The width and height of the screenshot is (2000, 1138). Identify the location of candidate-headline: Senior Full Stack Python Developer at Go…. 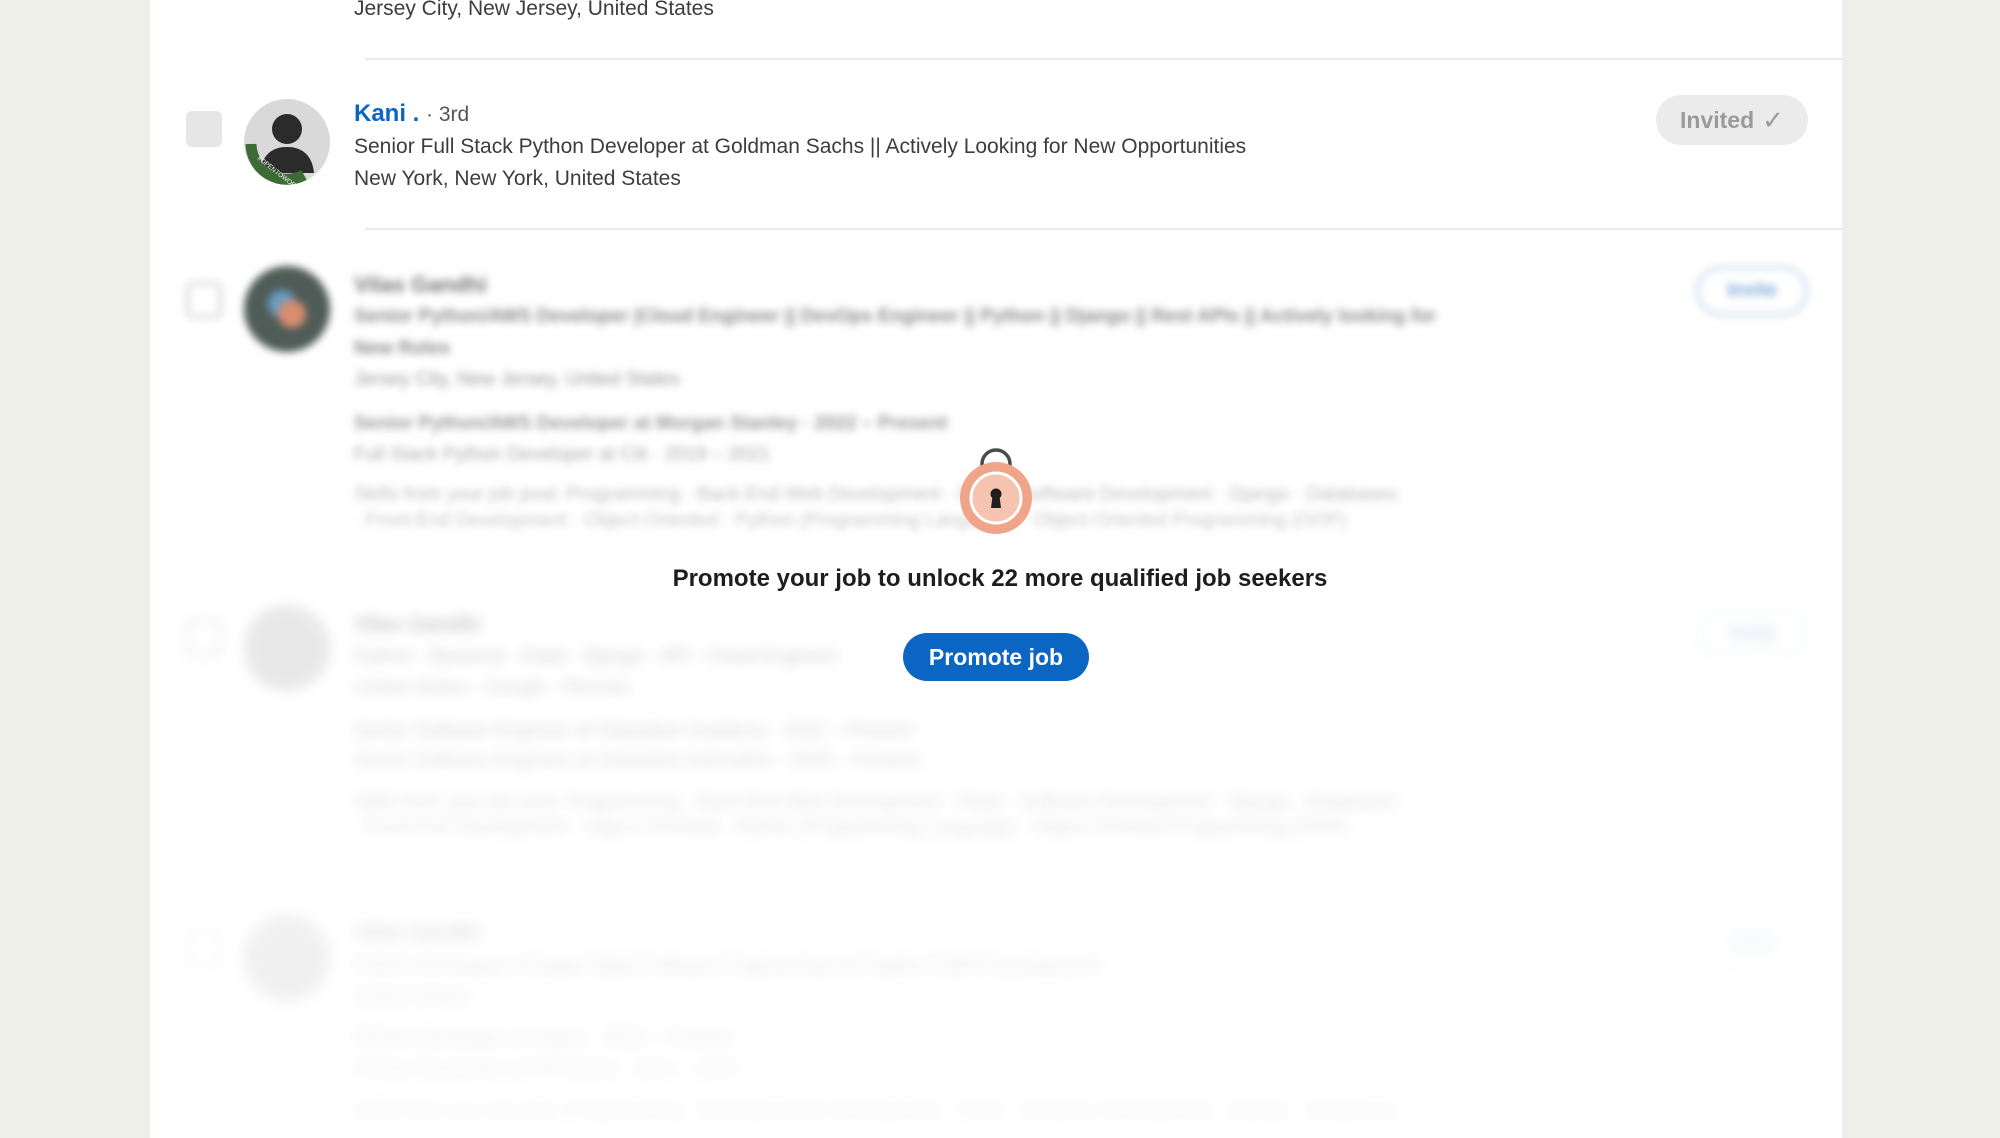
(800, 146).